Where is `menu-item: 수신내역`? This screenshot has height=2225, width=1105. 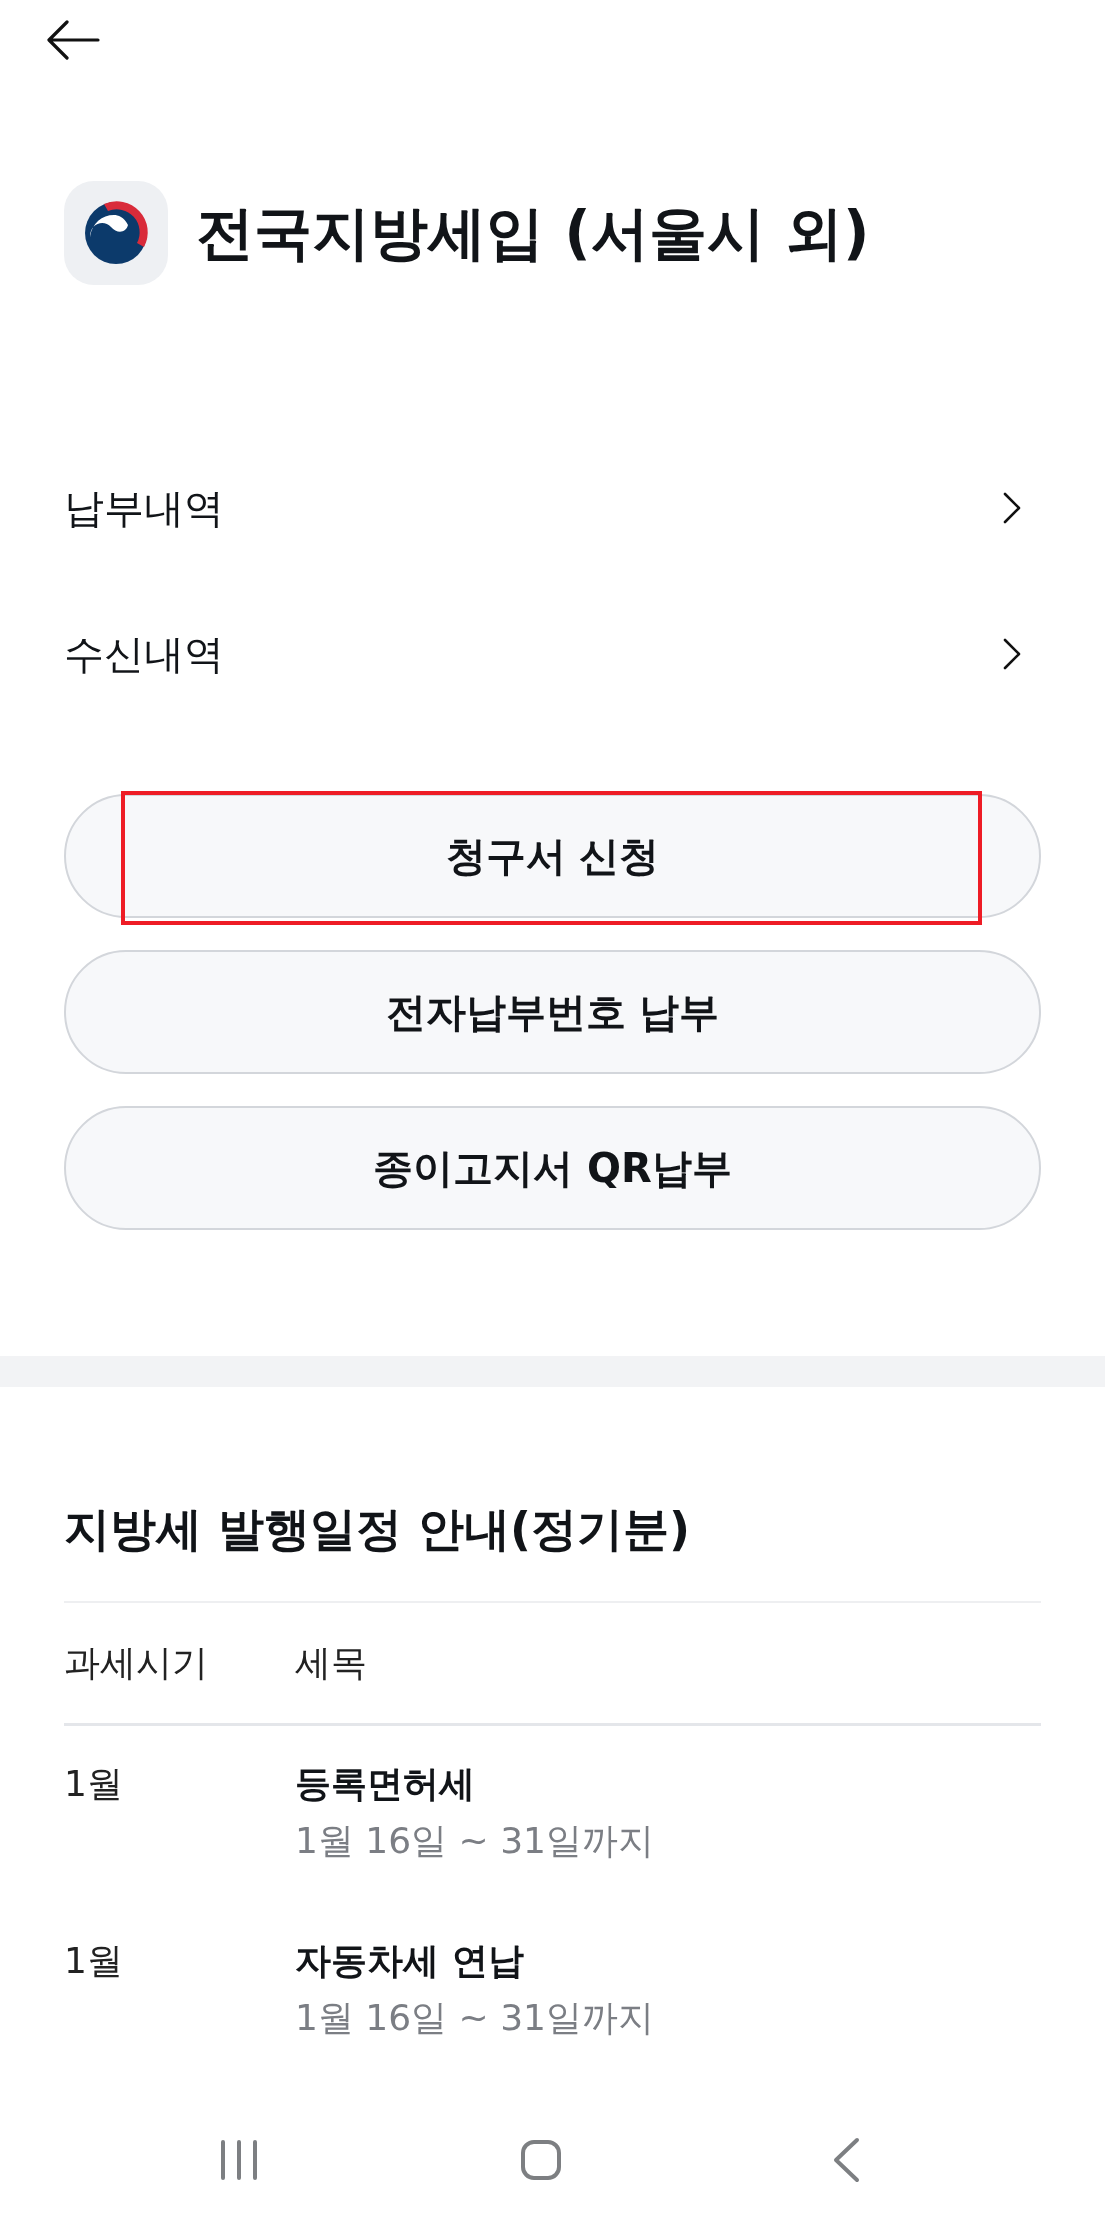 menu-item: 수신내역 is located at coordinates (552, 654).